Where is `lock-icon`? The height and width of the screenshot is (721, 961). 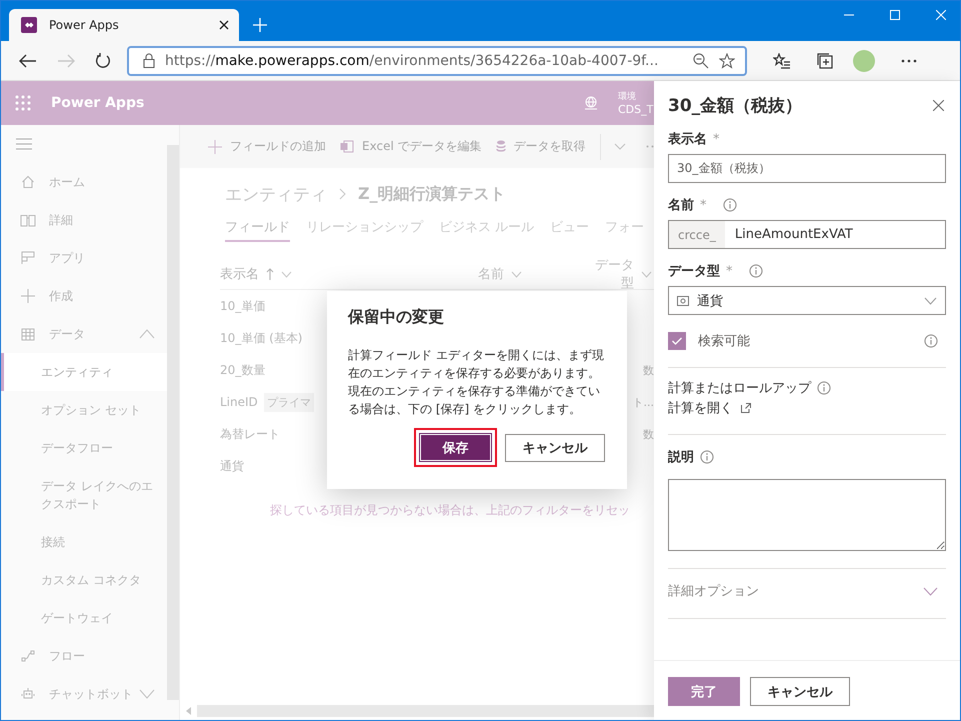
lock-icon is located at coordinates (149, 60).